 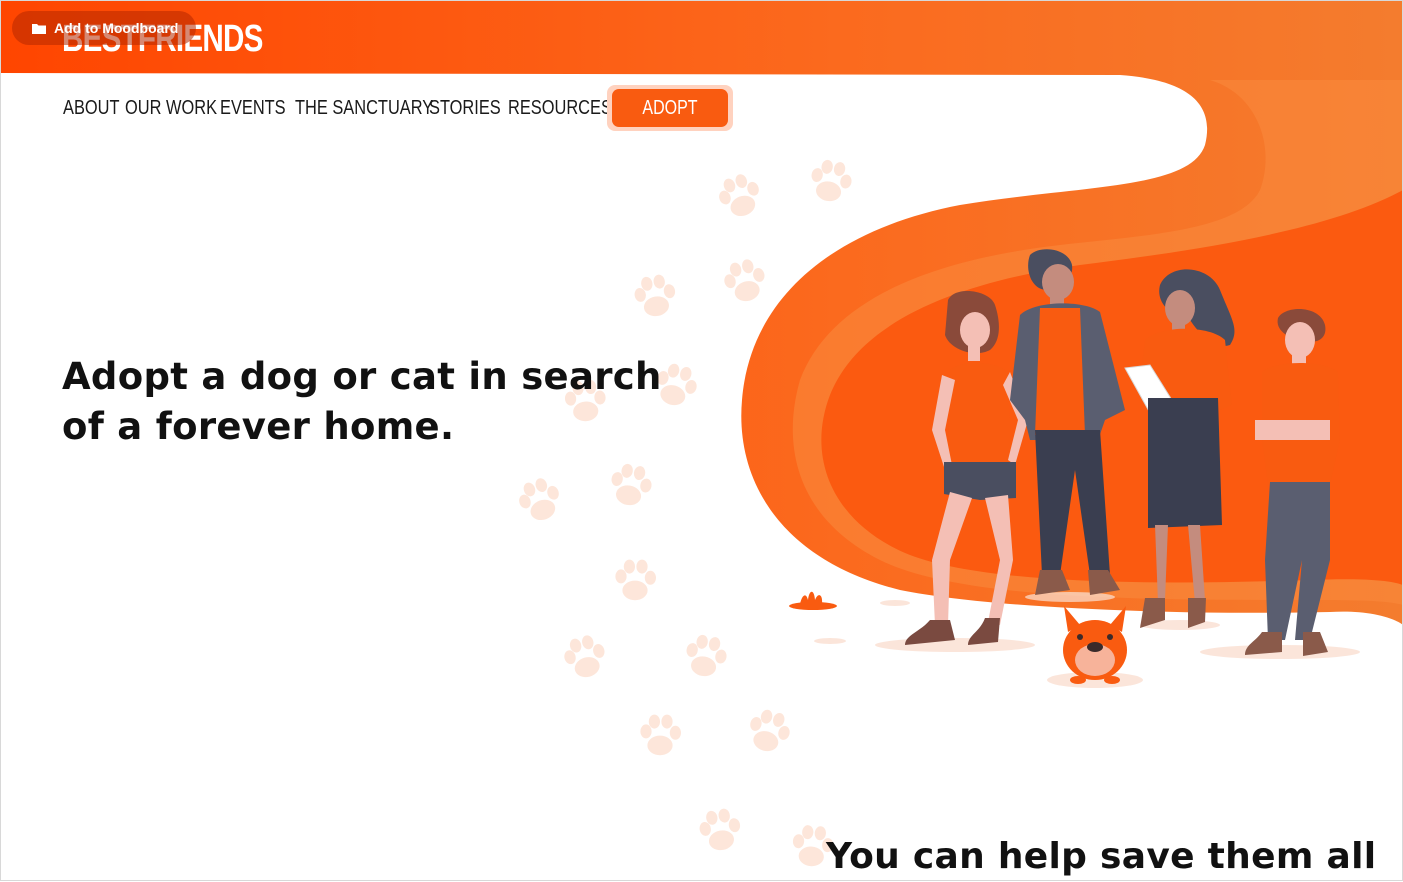 What do you see at coordinates (1179, 448) in the screenshot?
I see `person-woman-paper` at bounding box center [1179, 448].